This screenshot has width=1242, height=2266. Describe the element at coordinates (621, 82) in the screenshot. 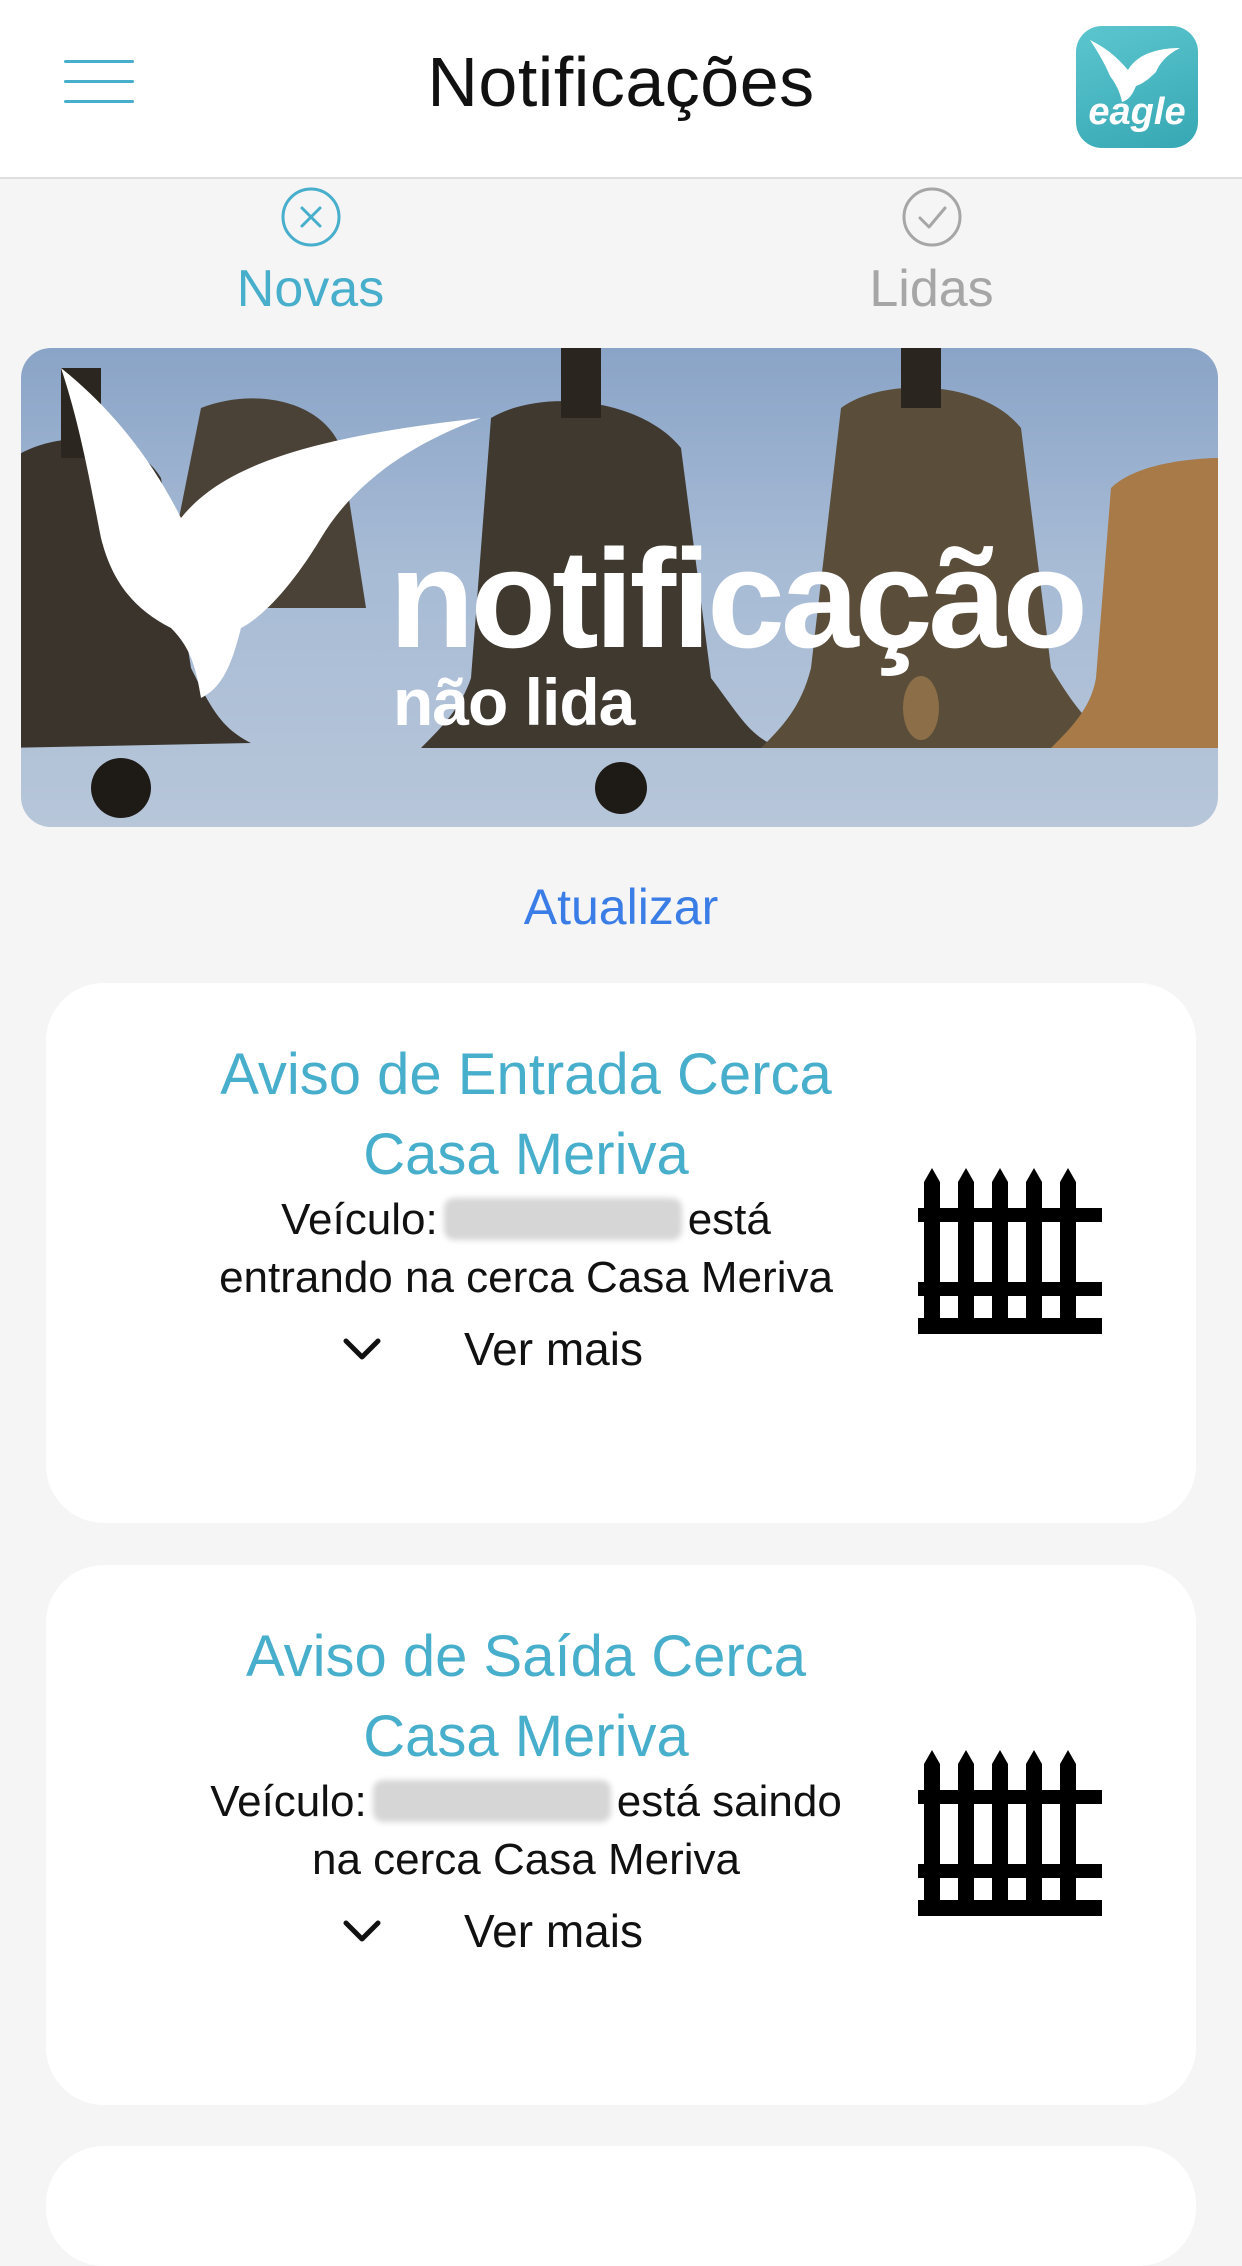

I see `page-title: Notificações` at that location.